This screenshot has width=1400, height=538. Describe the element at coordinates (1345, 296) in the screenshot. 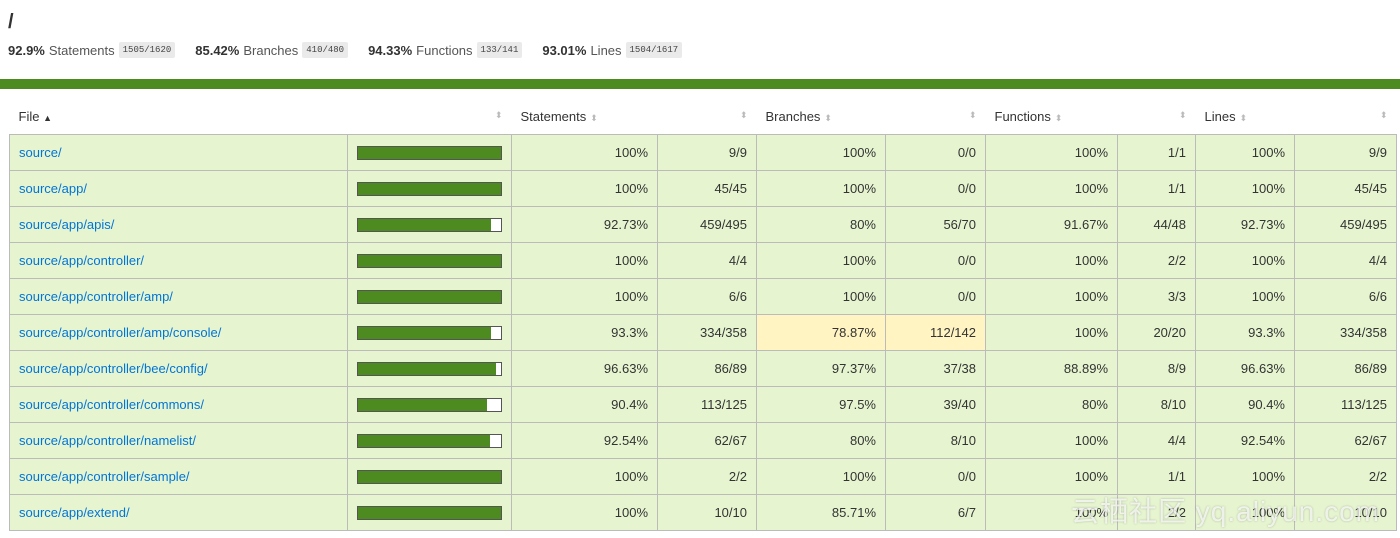

I see `lines-fraction: 6/6` at that location.